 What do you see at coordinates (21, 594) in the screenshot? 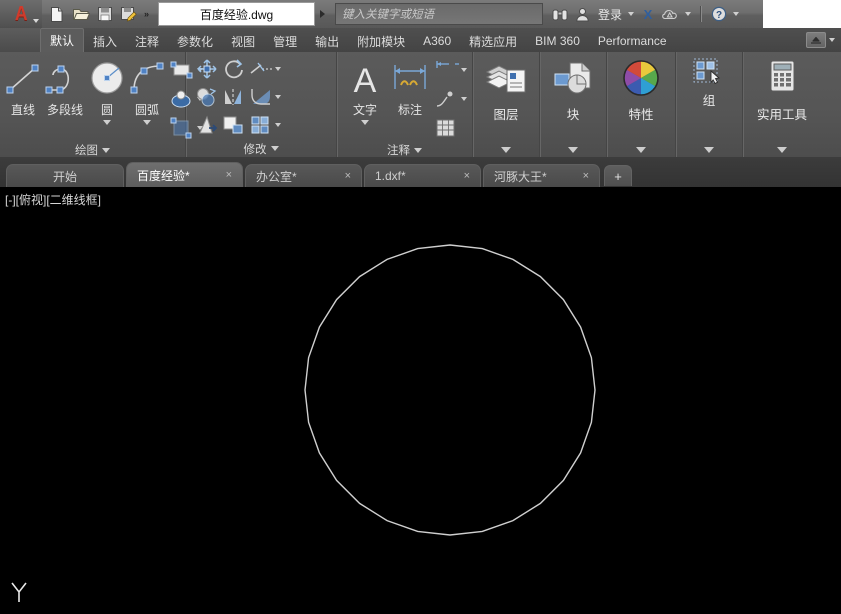
I see `ucs-y-axis-icon` at bounding box center [21, 594].